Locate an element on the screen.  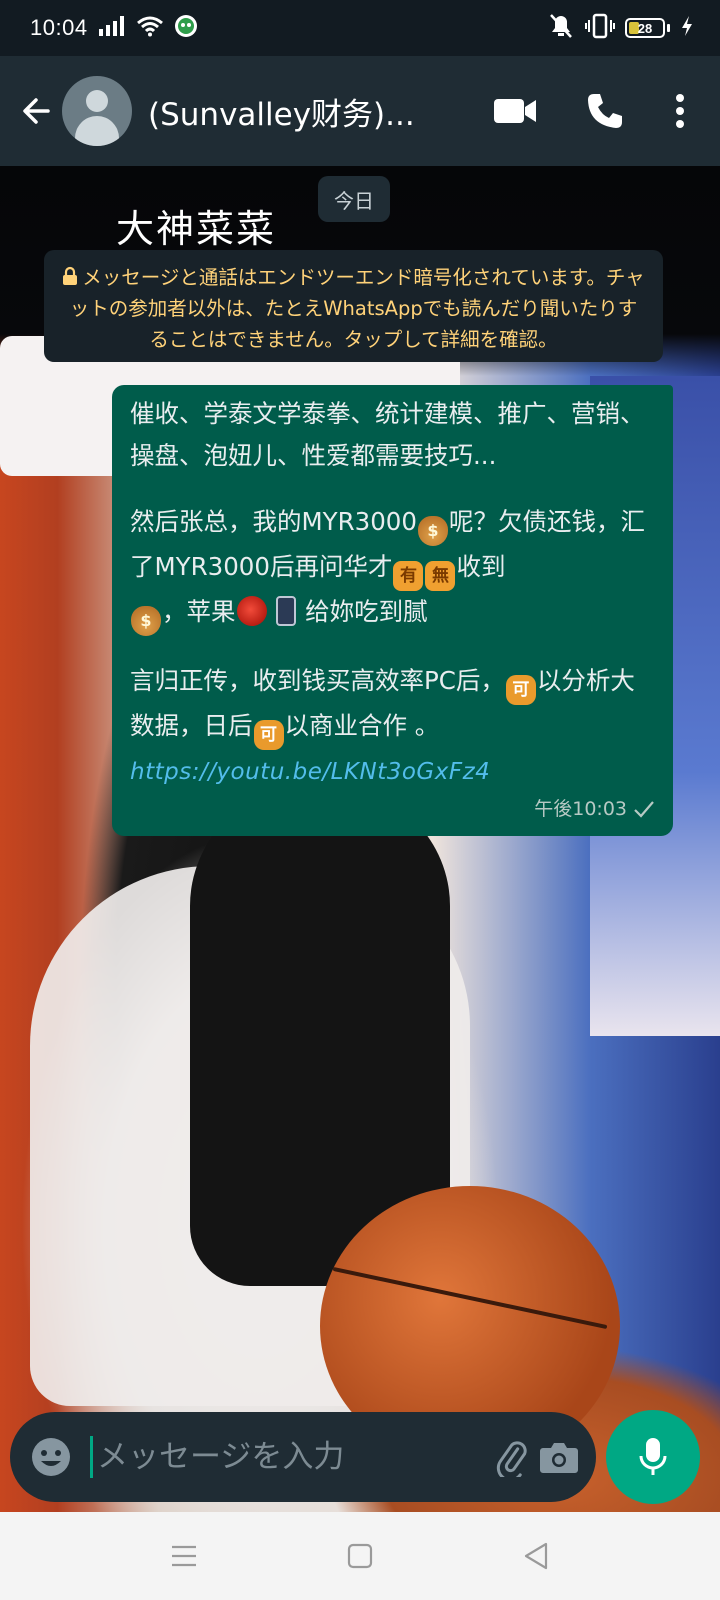
message-paragraph-3: 言归正传，收到钱买高效率PC后，可以分析大数据，日后可以商业合作 。 is located at coordinates (392, 705).